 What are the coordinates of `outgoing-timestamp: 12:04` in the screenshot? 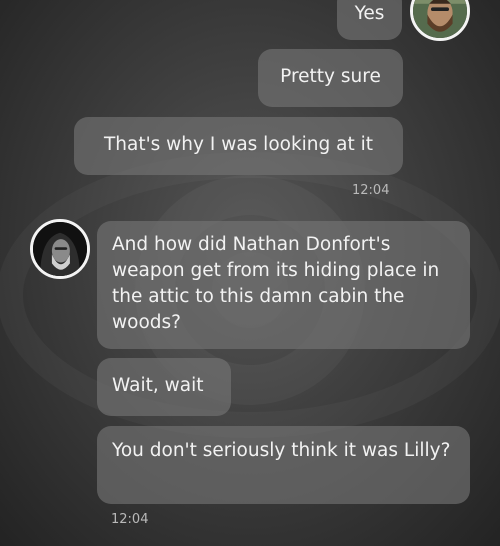 It's located at (371, 190).